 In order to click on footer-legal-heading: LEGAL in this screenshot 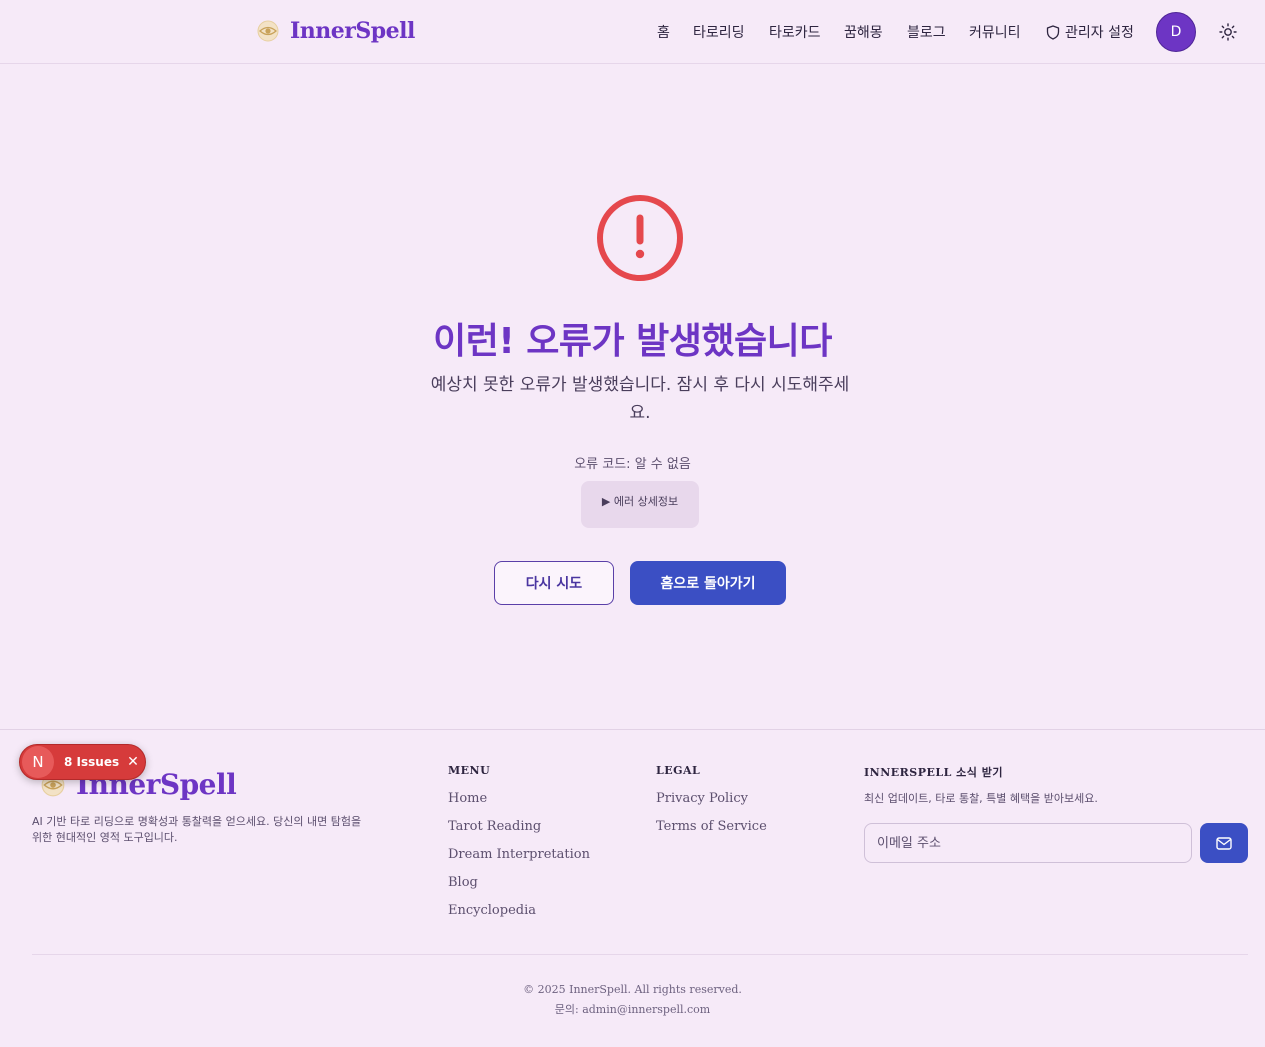, I will do `click(678, 770)`.